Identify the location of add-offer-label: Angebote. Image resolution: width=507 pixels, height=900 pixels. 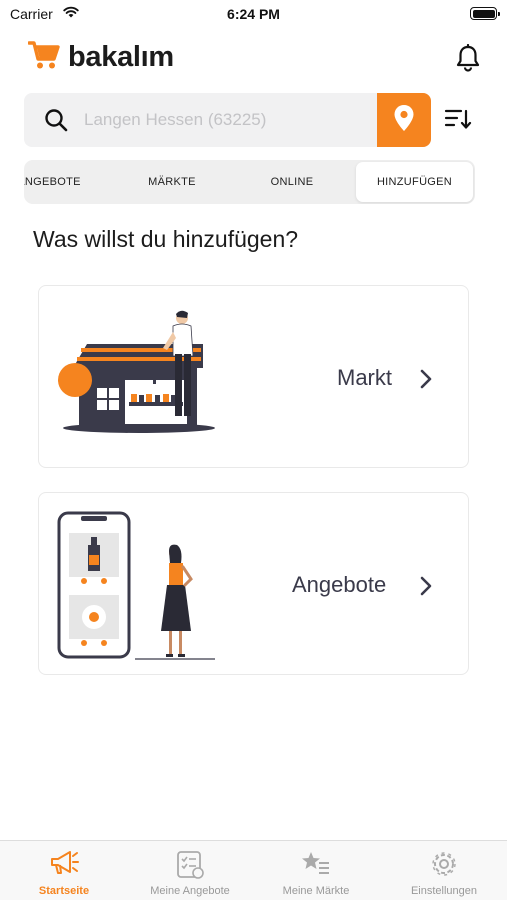
(339, 584).